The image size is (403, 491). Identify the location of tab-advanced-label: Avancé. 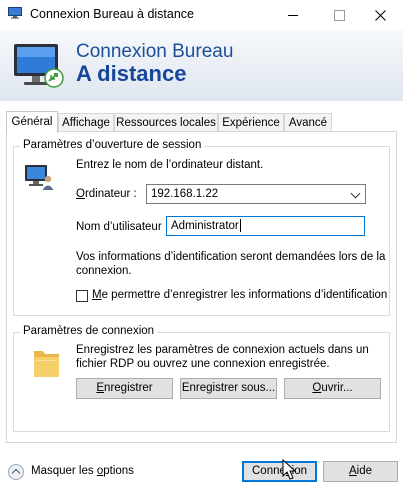
(308, 123).